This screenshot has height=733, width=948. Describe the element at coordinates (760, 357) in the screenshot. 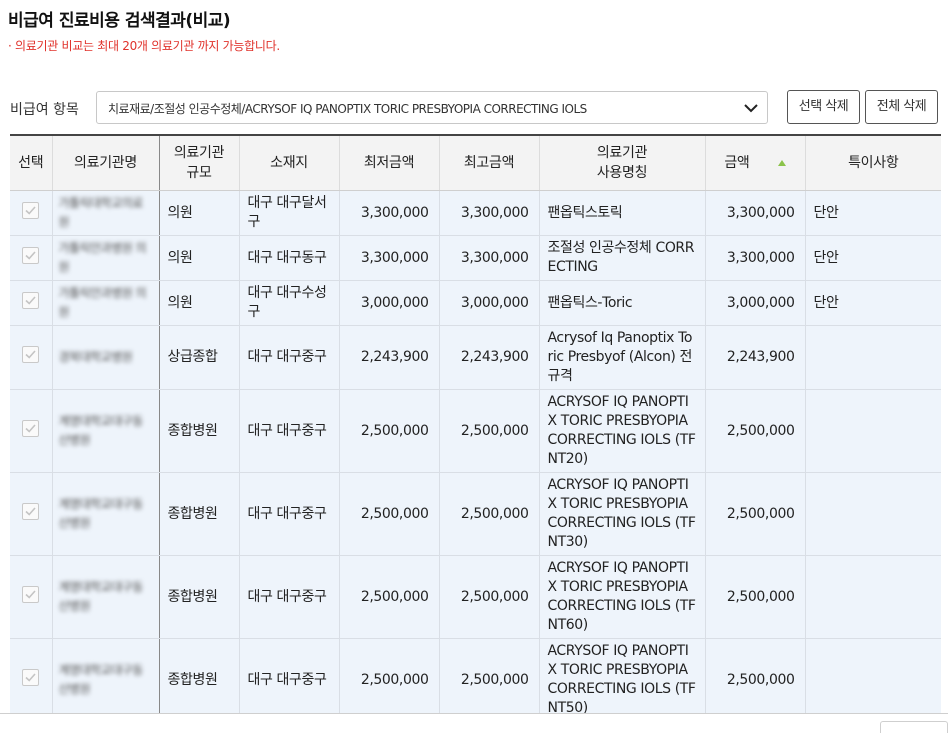

I see `price: 2,243,900` at that location.